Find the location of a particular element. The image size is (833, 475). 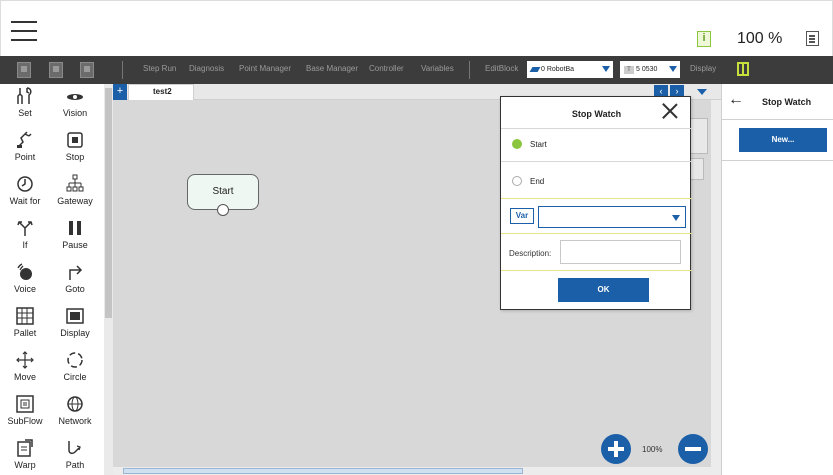

palette-item-voice: Voice is located at coordinates (25, 283).